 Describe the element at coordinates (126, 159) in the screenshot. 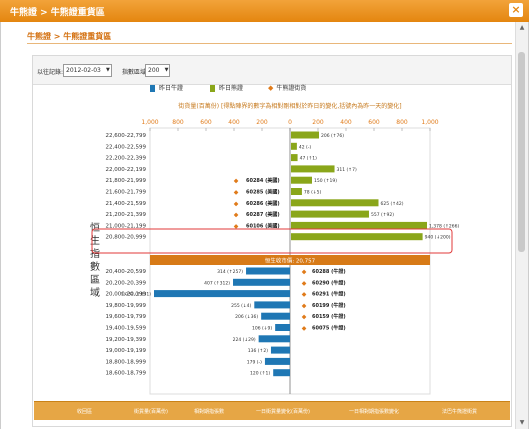

I see `y-tick-label: 22,200-22,399` at that location.